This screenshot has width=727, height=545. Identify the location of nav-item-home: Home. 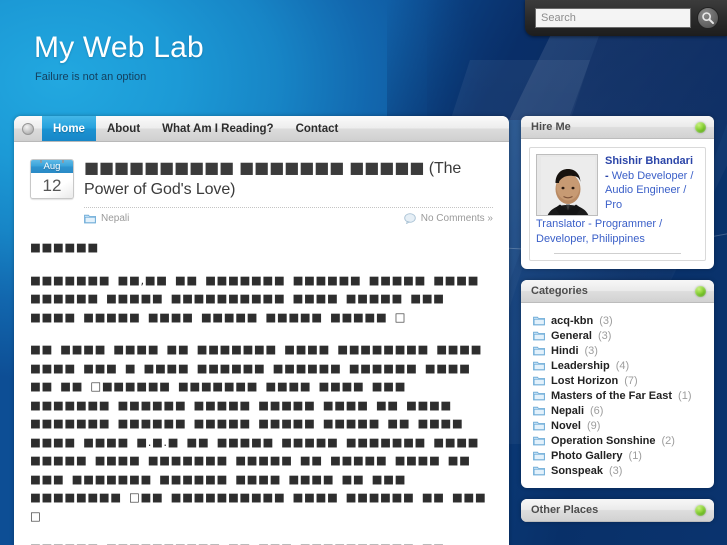
(69, 128).